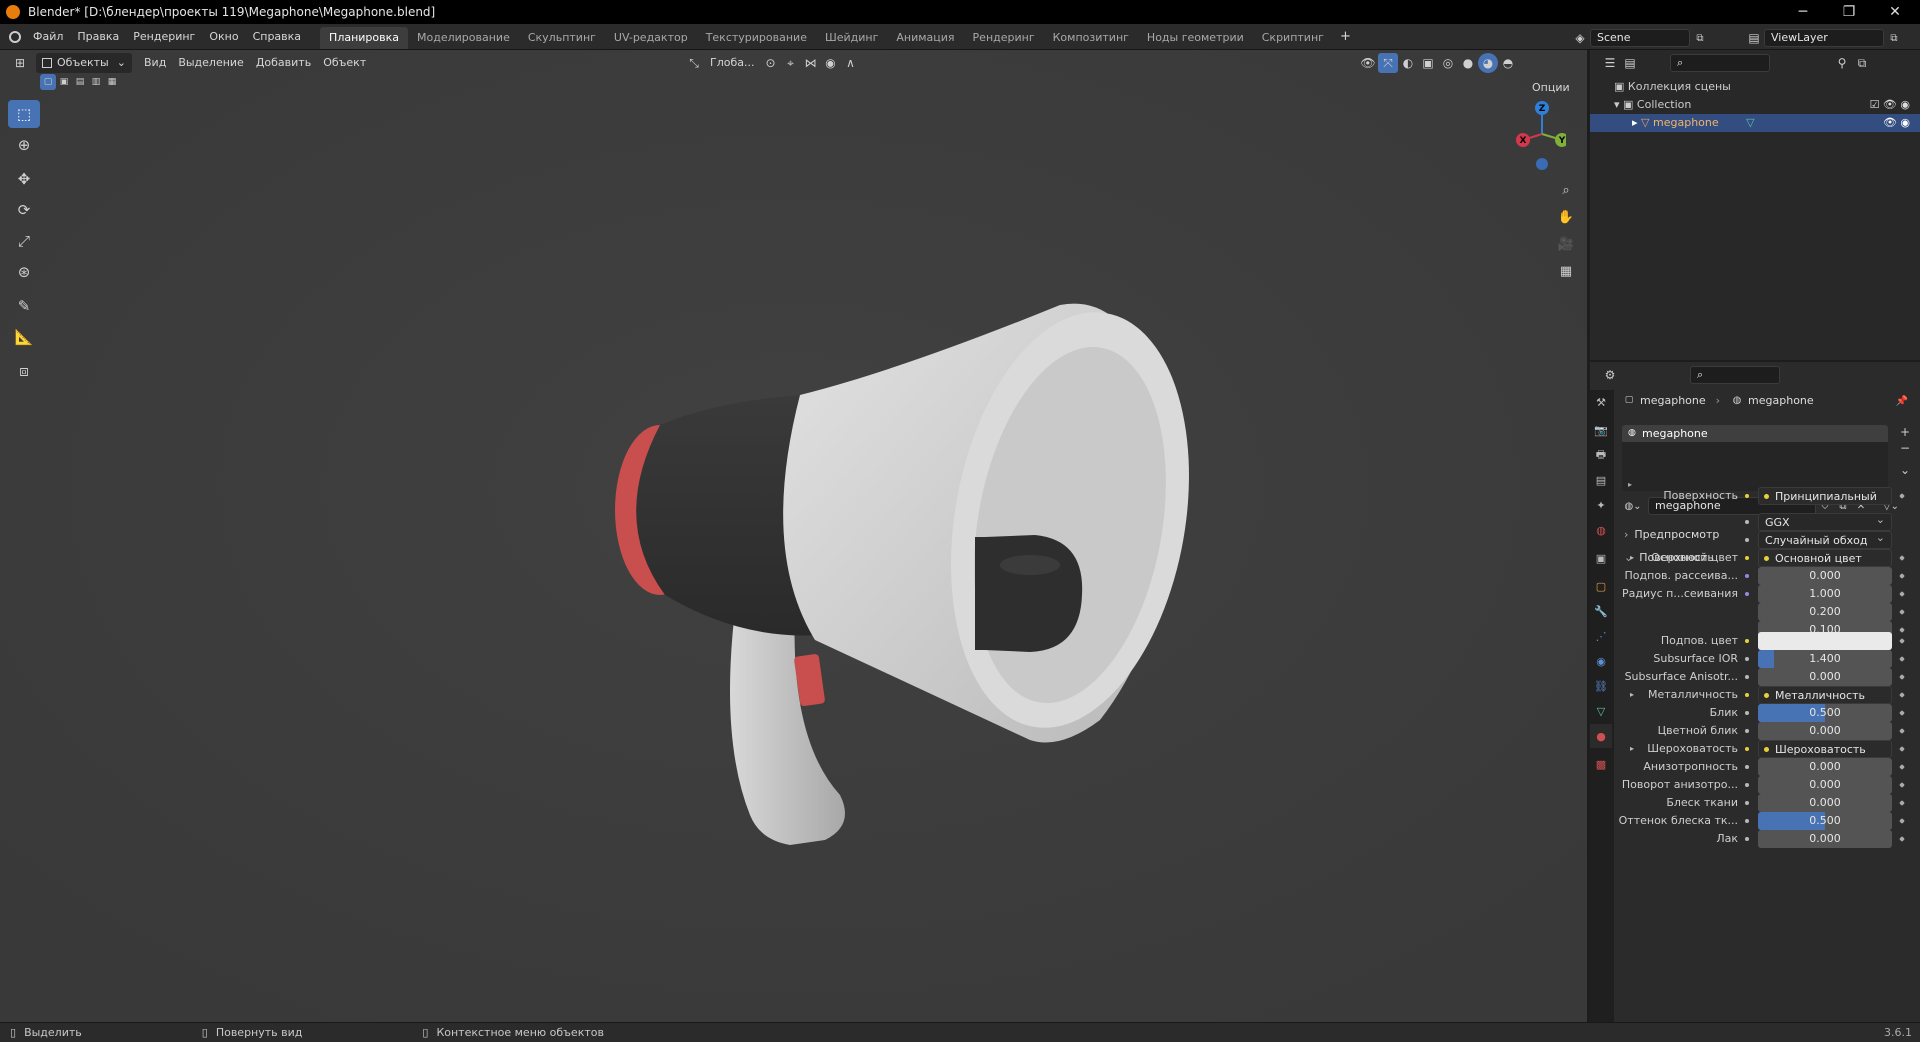  What do you see at coordinates (1755, 458) in the screenshot?
I see `material-slot-list: ◍ megaphone ▸` at bounding box center [1755, 458].